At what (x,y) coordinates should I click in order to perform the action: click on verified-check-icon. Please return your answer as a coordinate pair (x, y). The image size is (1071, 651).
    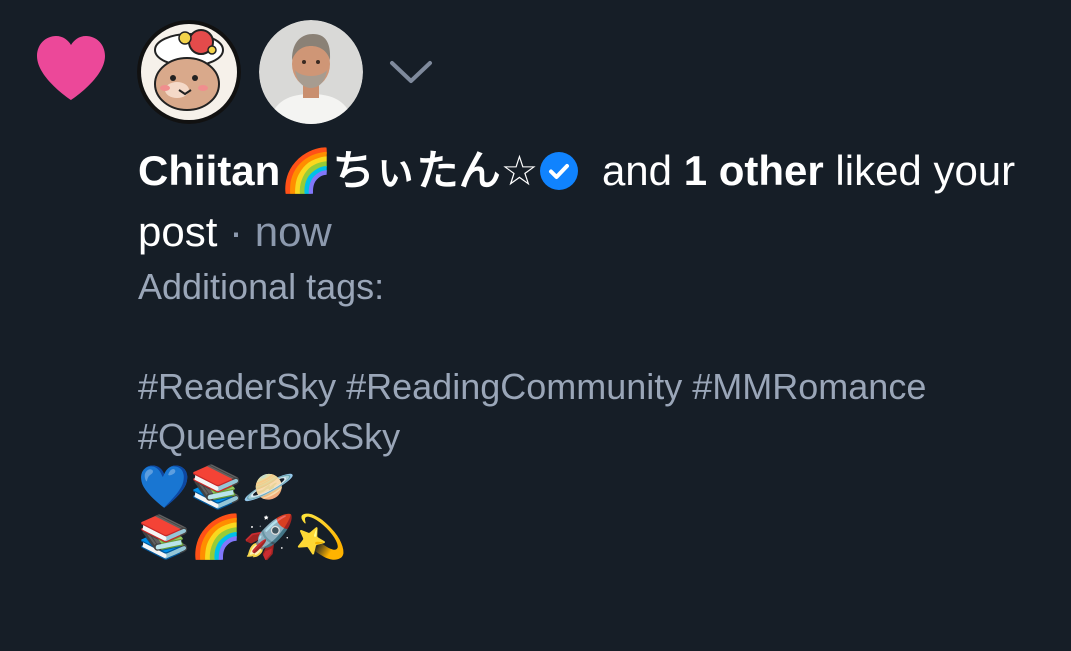
    Looking at the image, I should click on (559, 171).